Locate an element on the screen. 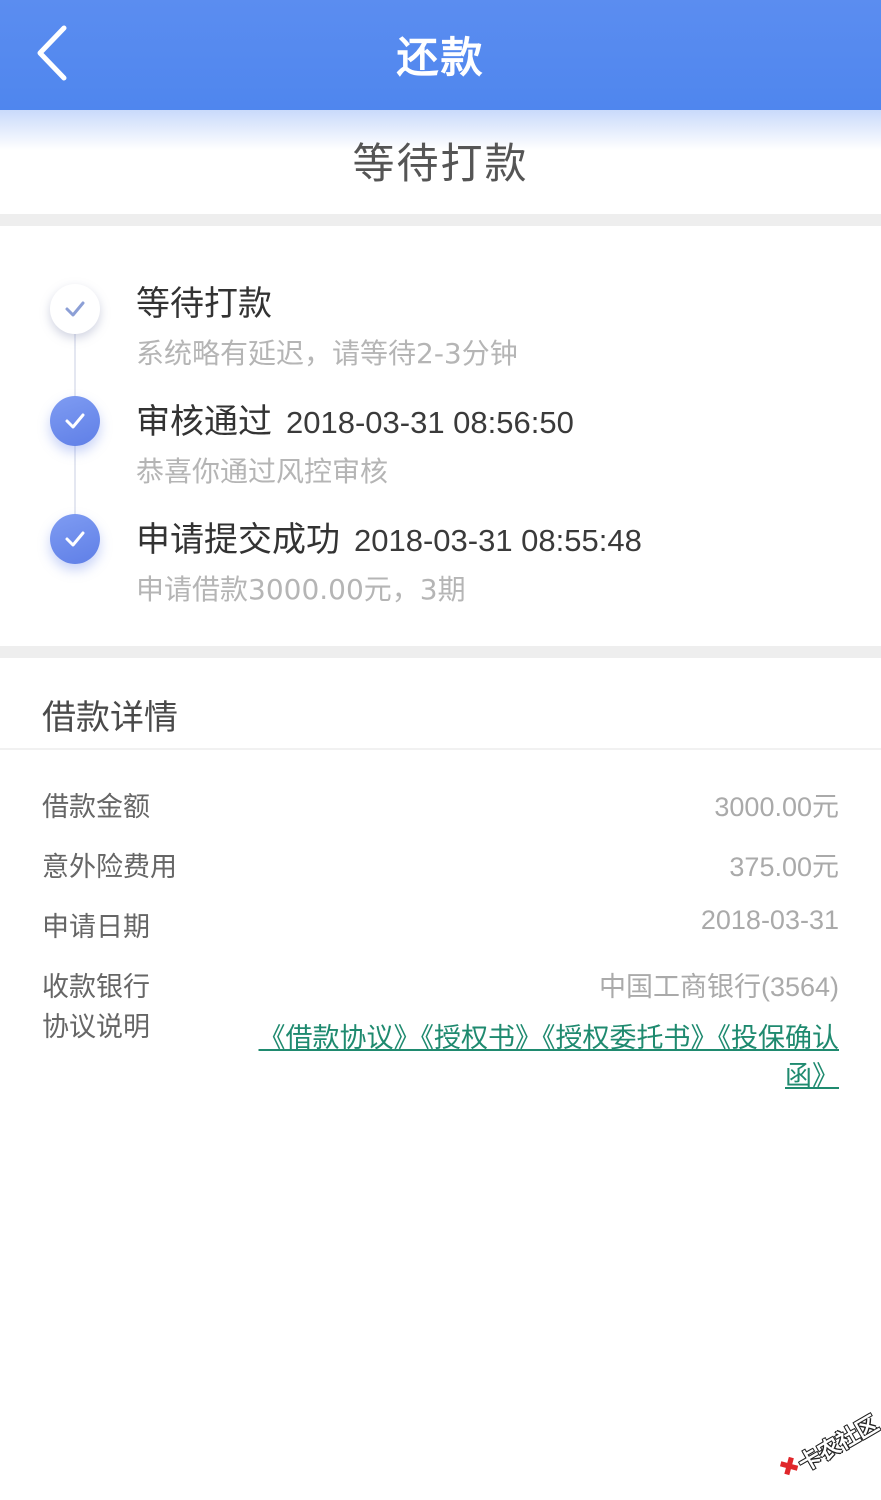 Image resolution: width=881 pixels, height=1500 pixels. link-authorization: 《授权书》 is located at coordinates (482, 1038).